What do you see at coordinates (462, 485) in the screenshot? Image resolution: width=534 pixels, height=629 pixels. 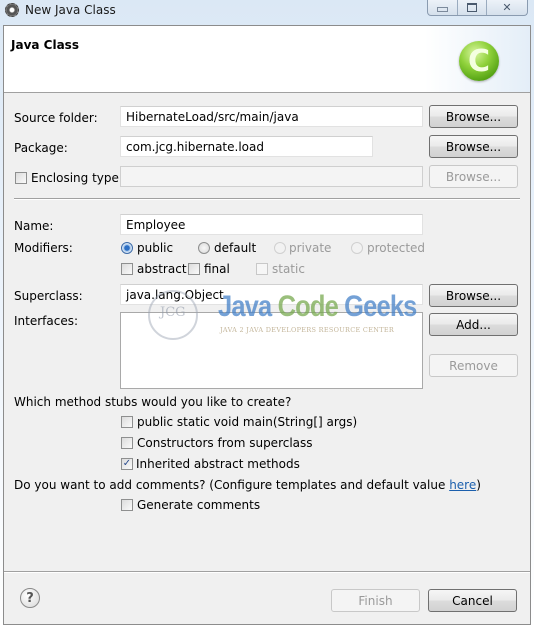 I see `configure-templates-link: here` at bounding box center [462, 485].